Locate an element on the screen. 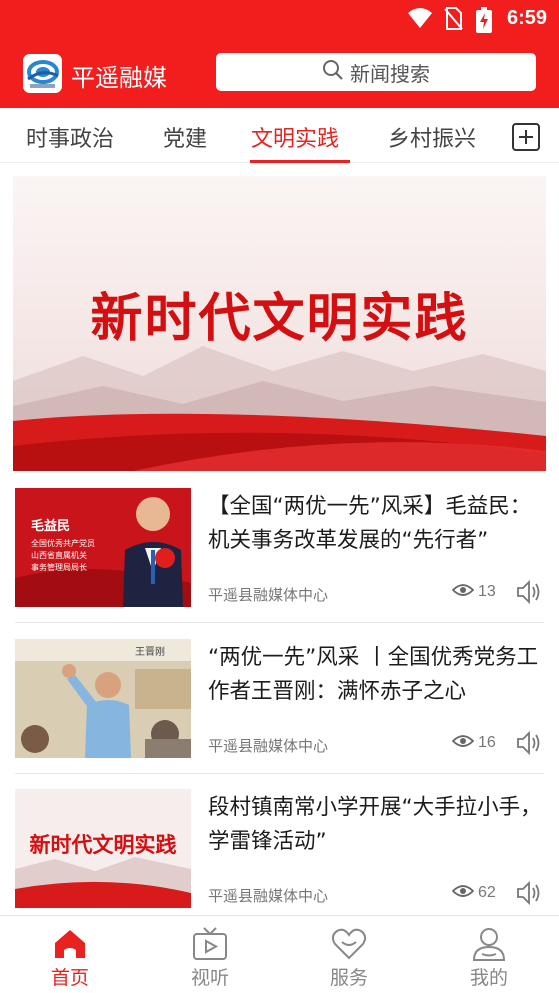 The width and height of the screenshot is (559, 993). thumb-name: 毛益民 is located at coordinates (51, 526).